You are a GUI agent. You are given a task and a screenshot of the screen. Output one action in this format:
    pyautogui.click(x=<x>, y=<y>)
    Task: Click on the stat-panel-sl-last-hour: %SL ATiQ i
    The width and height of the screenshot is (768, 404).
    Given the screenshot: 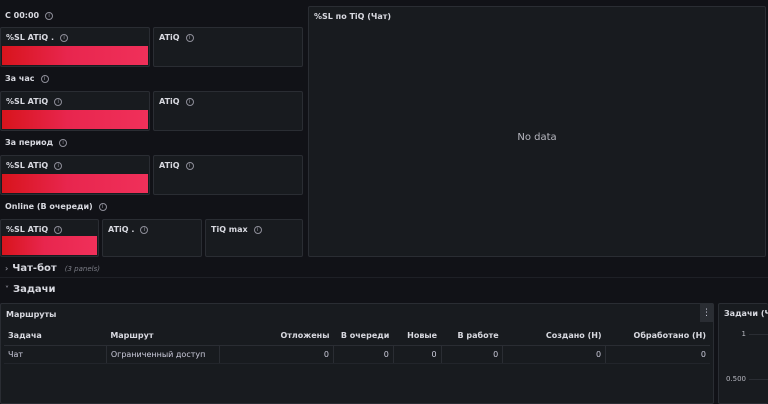 What is the action you would take?
    pyautogui.click(x=75, y=111)
    